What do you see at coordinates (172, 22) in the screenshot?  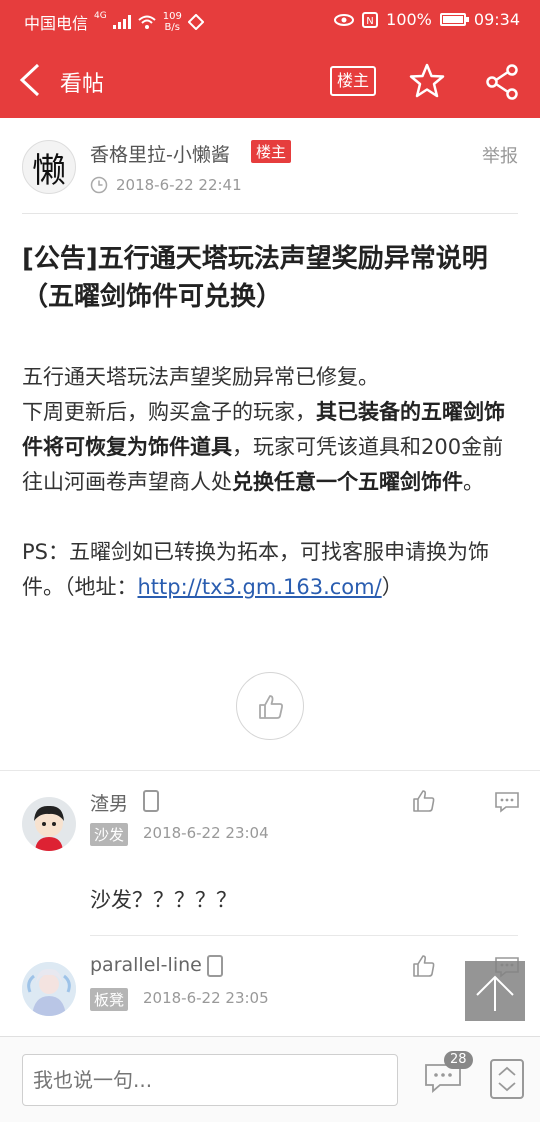 I see `net-speed: 109 B/s` at bounding box center [172, 22].